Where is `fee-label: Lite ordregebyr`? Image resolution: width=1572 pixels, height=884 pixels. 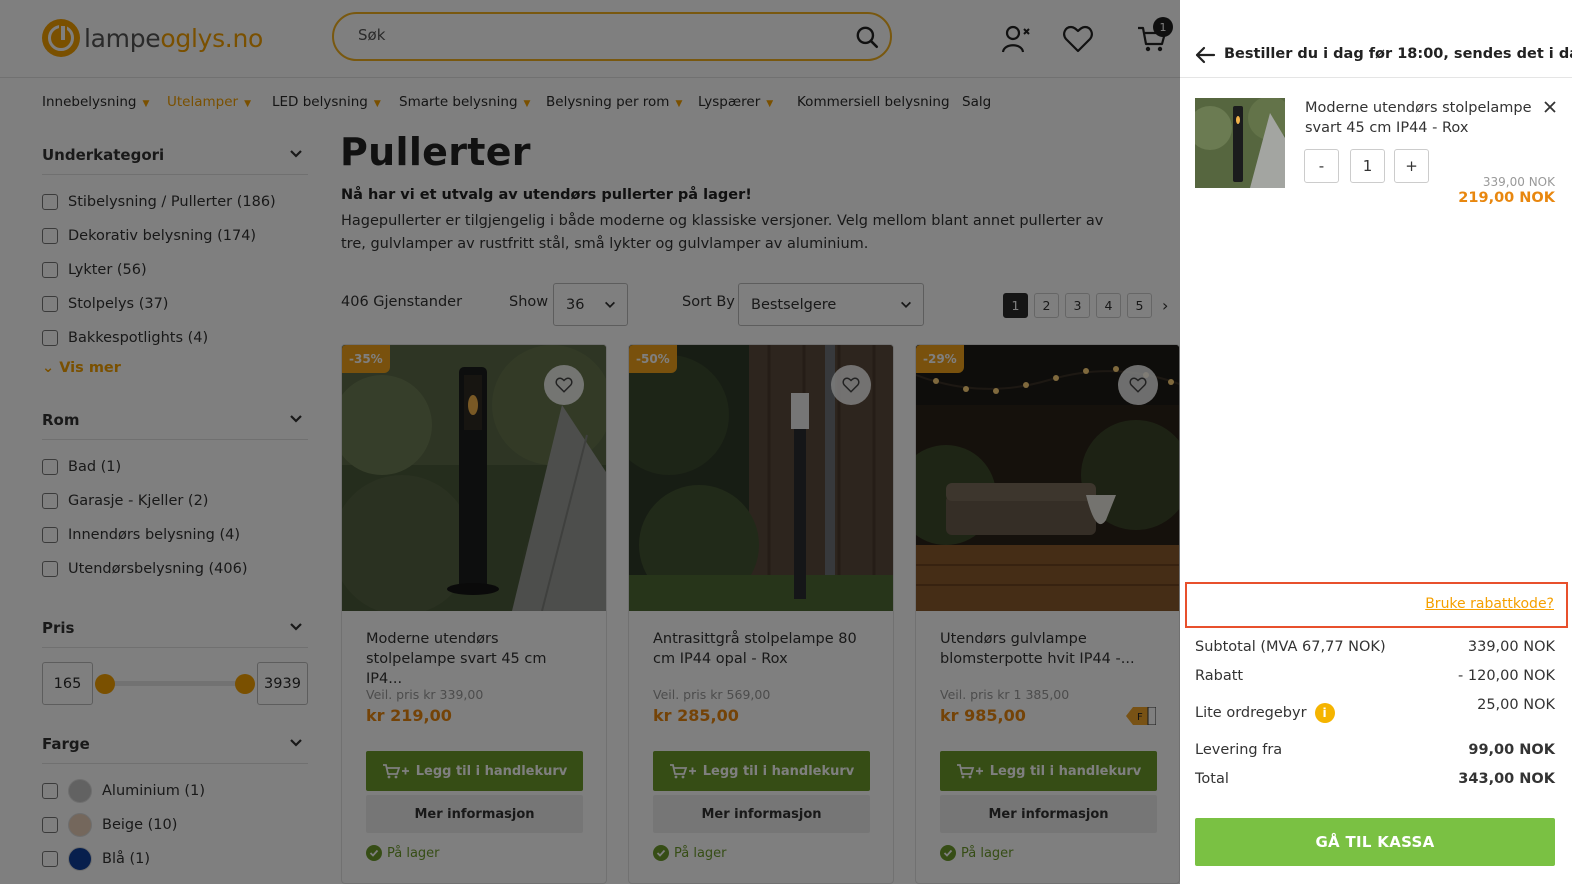 fee-label: Lite ordregebyr is located at coordinates (1251, 713).